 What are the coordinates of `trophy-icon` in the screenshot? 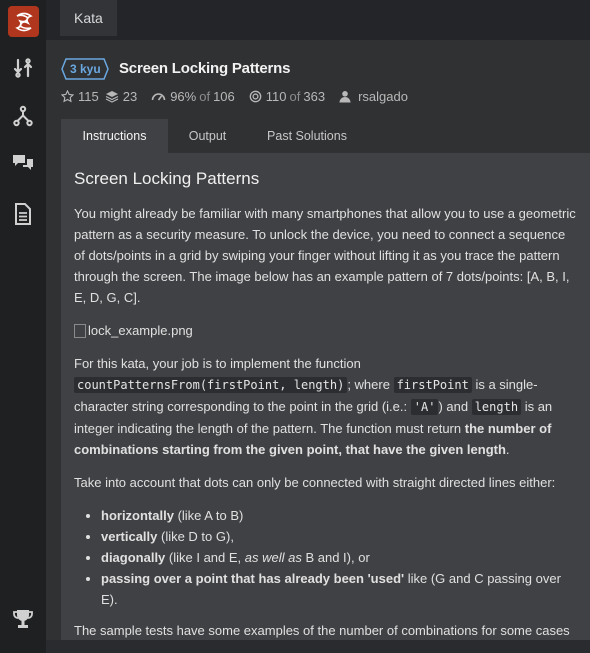 It's located at (23, 621).